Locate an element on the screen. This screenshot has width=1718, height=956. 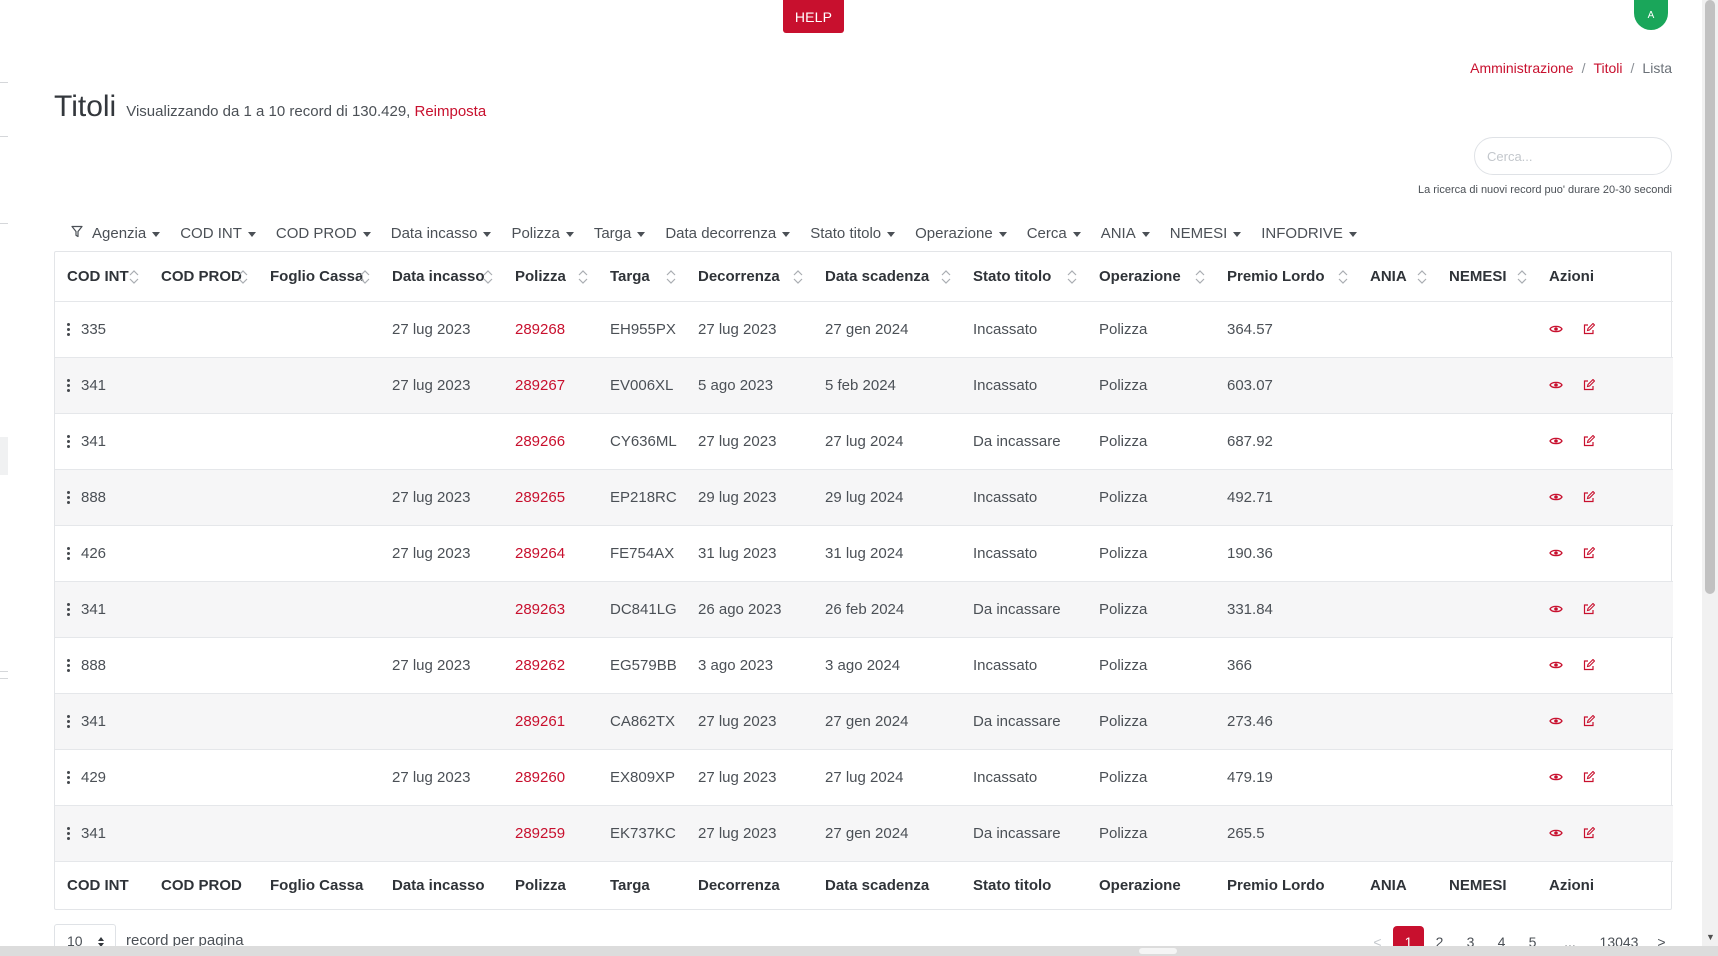
filter-dropdown-data-incasso: Data incasso is located at coordinates (441, 233).